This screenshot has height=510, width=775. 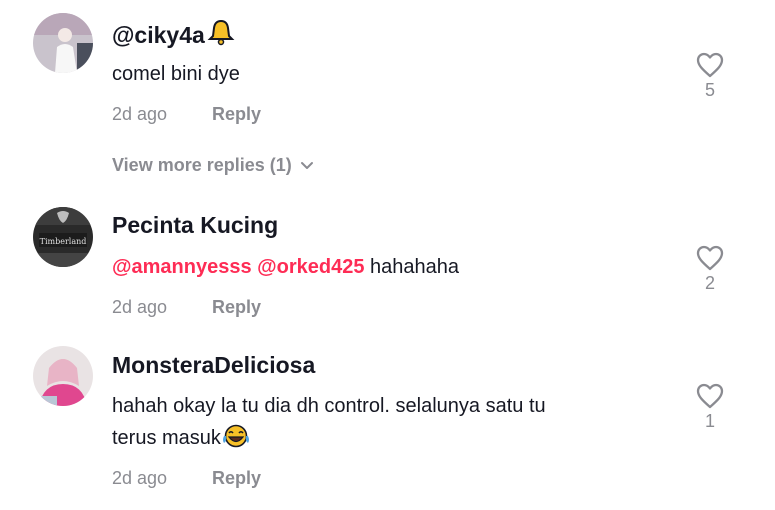 What do you see at coordinates (221, 35) in the screenshot?
I see `bell-emoji-icon` at bounding box center [221, 35].